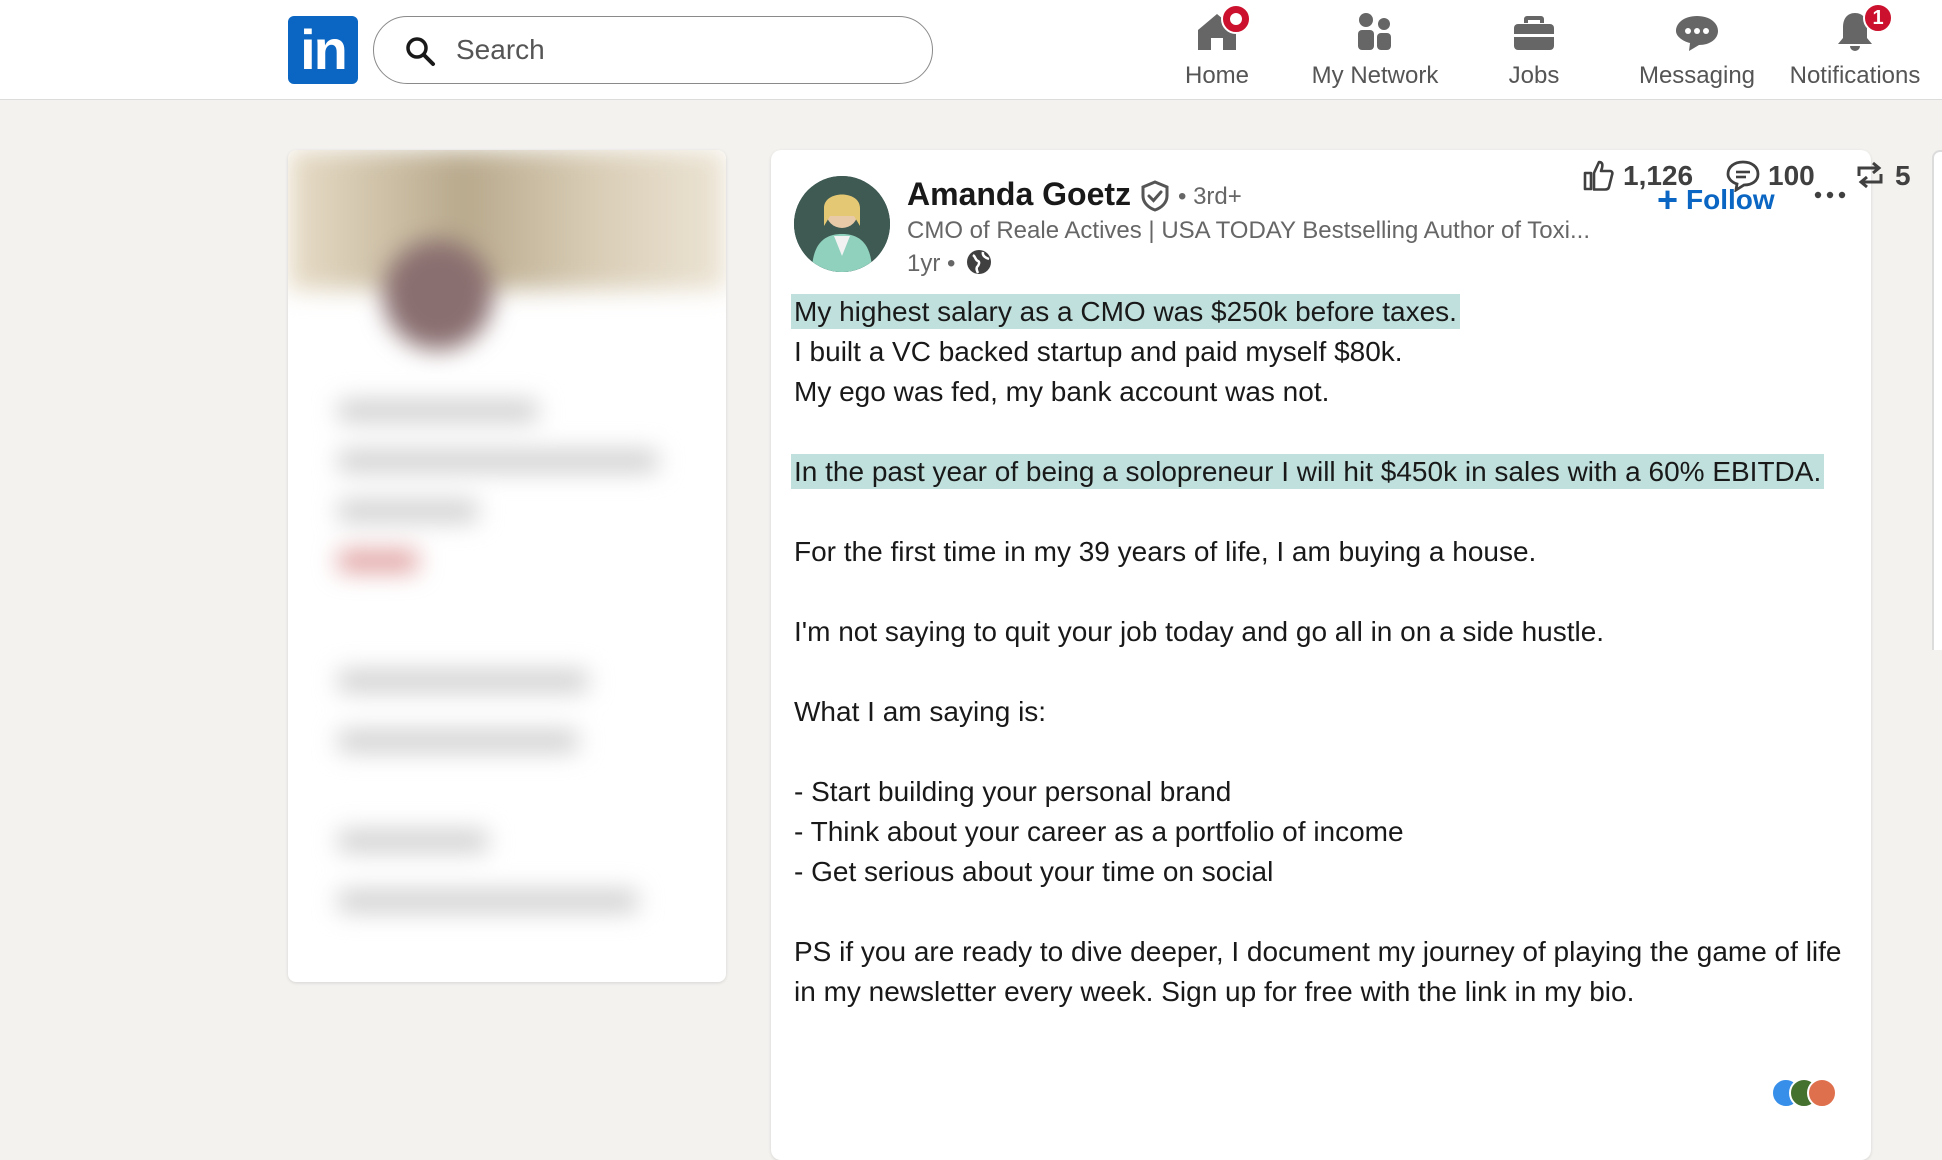  What do you see at coordinates (1855, 50) in the screenshot?
I see `nav-notifications: 1 Notifications` at bounding box center [1855, 50].